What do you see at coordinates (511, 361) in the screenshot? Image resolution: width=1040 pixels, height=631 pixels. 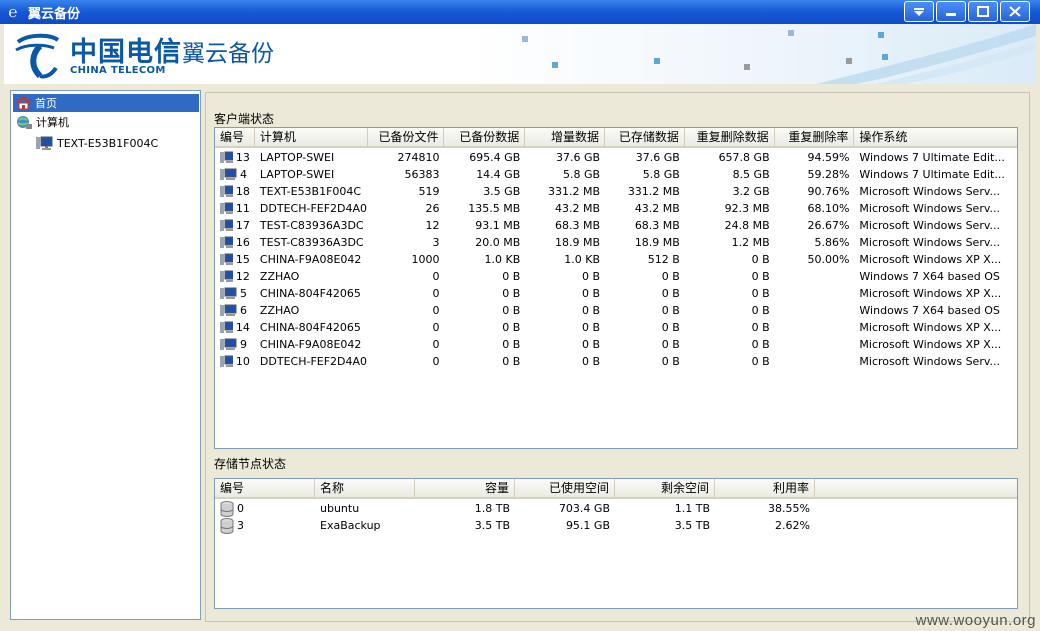 I see `cell-backed: 0 B` at bounding box center [511, 361].